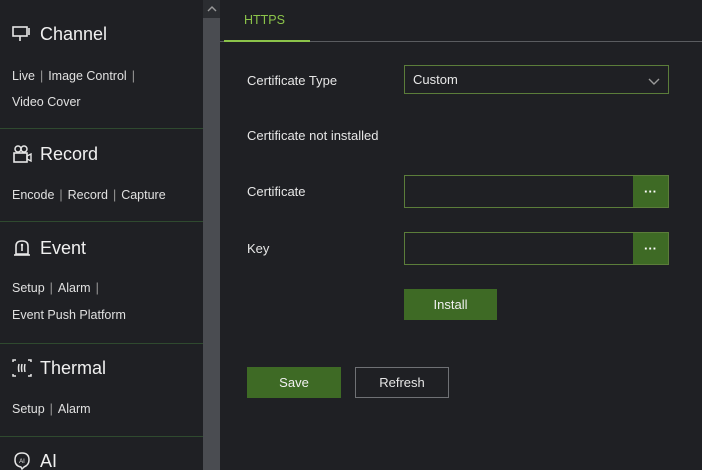  Describe the element at coordinates (22, 34) in the screenshot. I see `monitor-icon` at that location.